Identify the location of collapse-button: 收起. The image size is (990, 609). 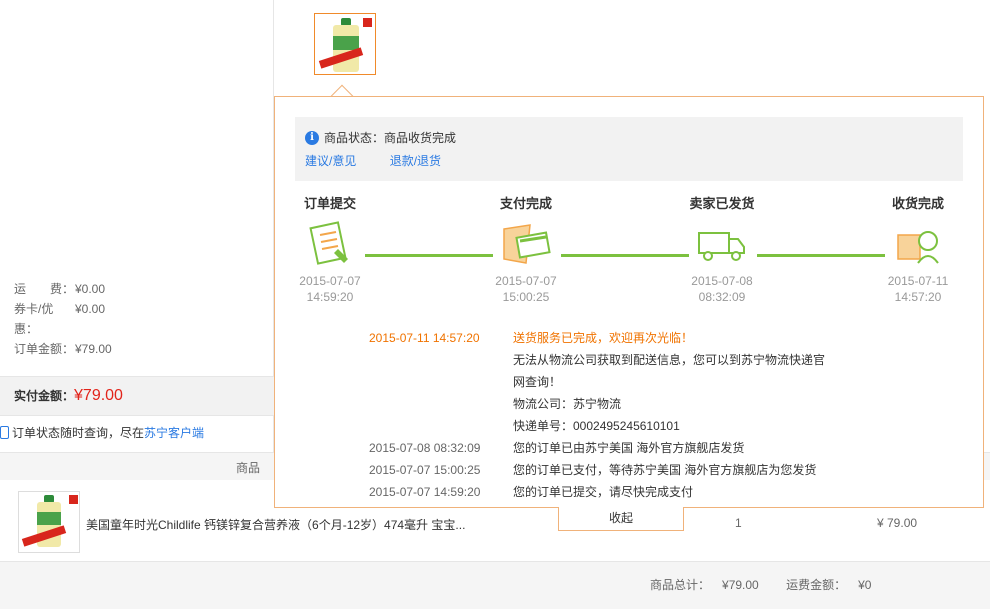
(621, 519).